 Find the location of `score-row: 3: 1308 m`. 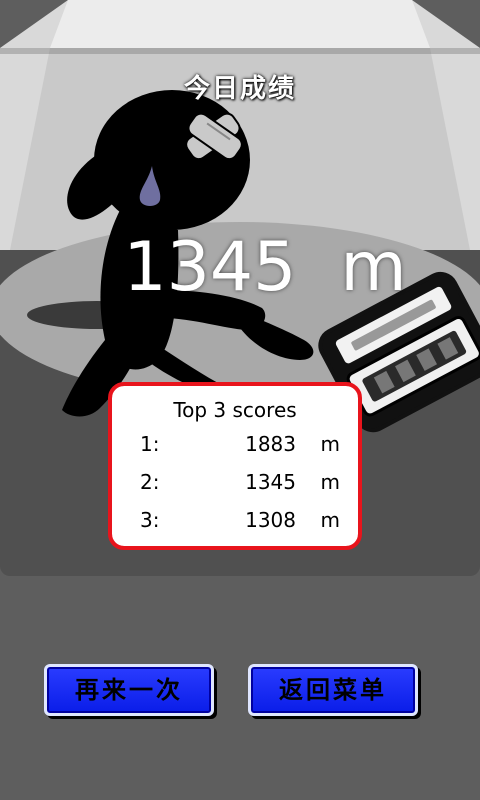

score-row: 3: 1308 m is located at coordinates (240, 521).